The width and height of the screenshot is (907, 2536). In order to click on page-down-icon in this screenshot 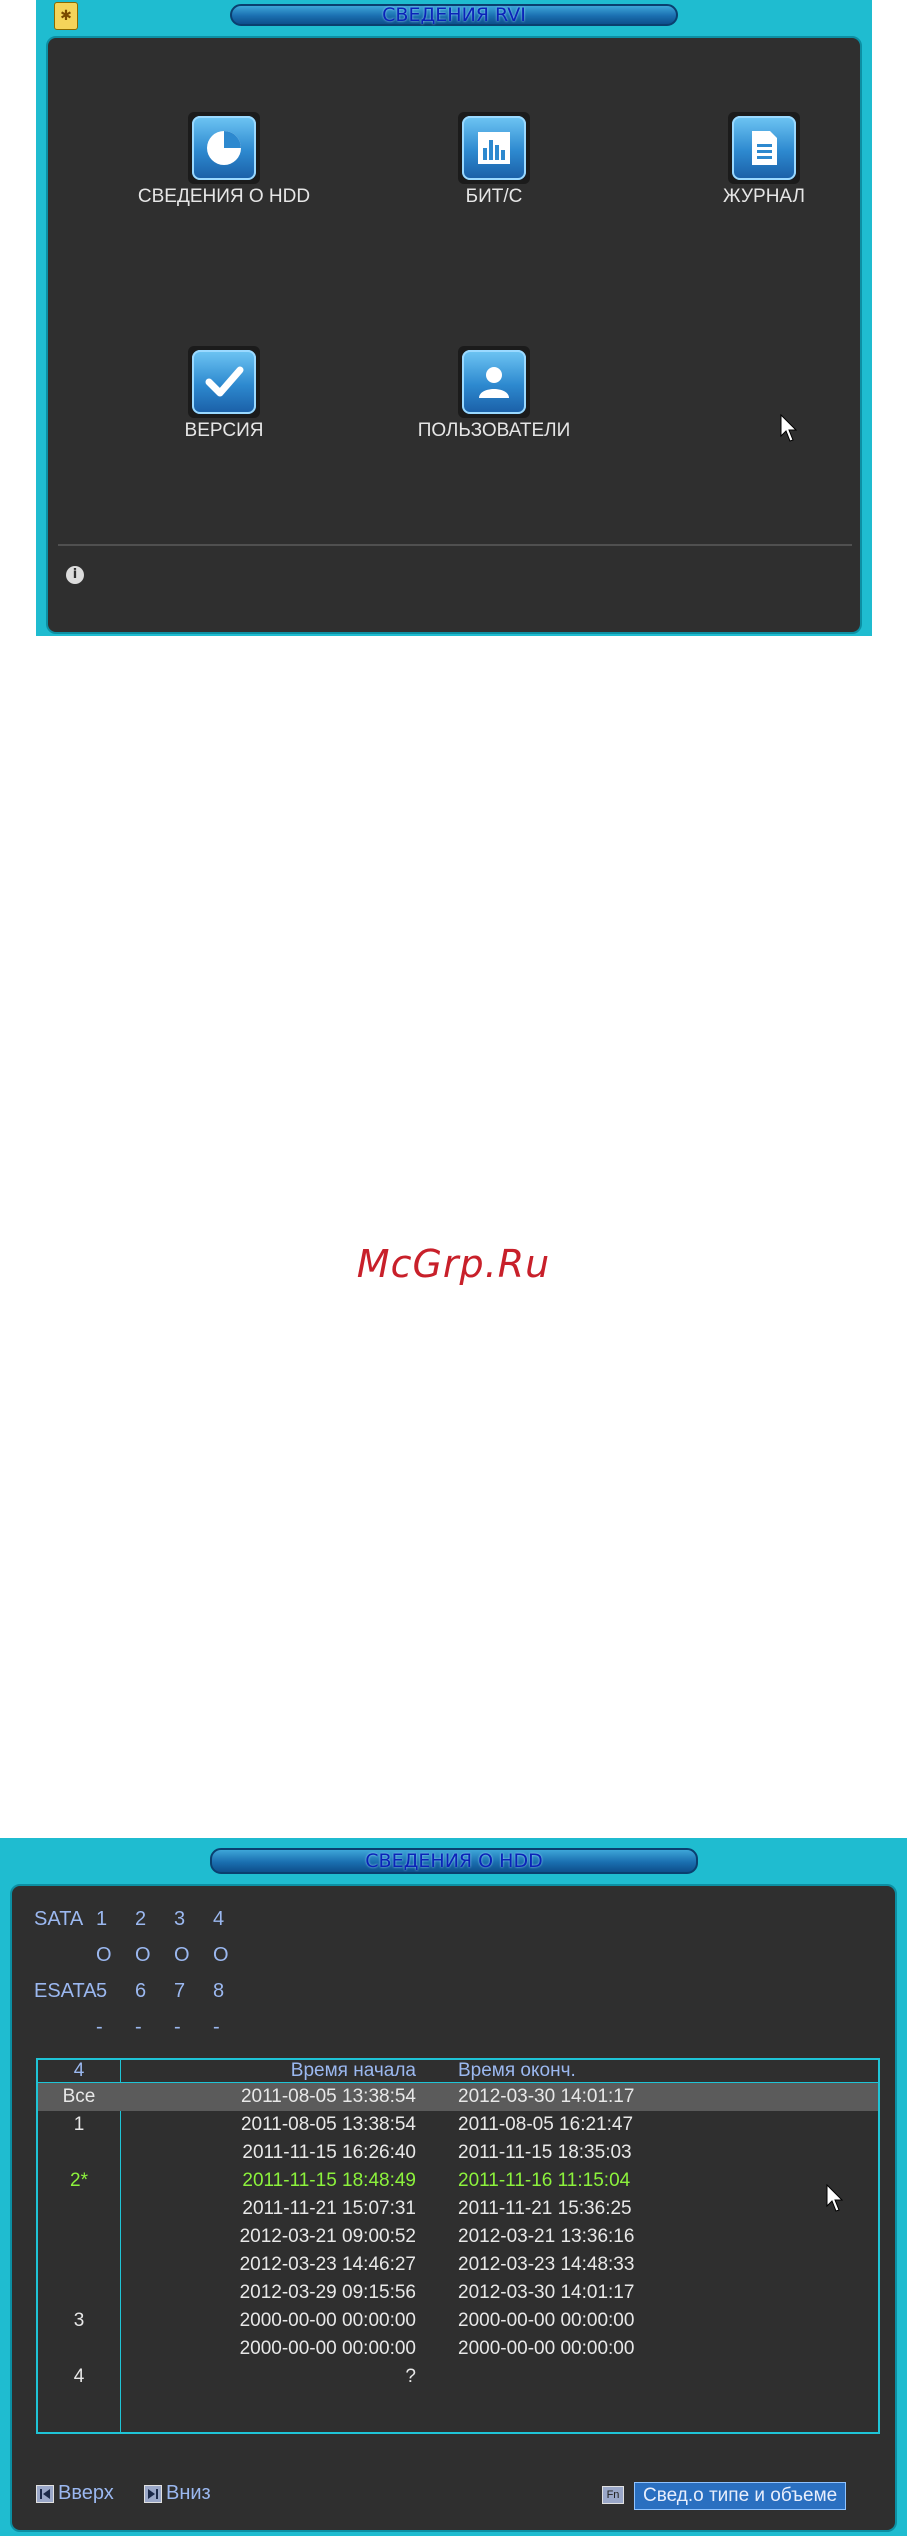, I will do `click(153, 2493)`.